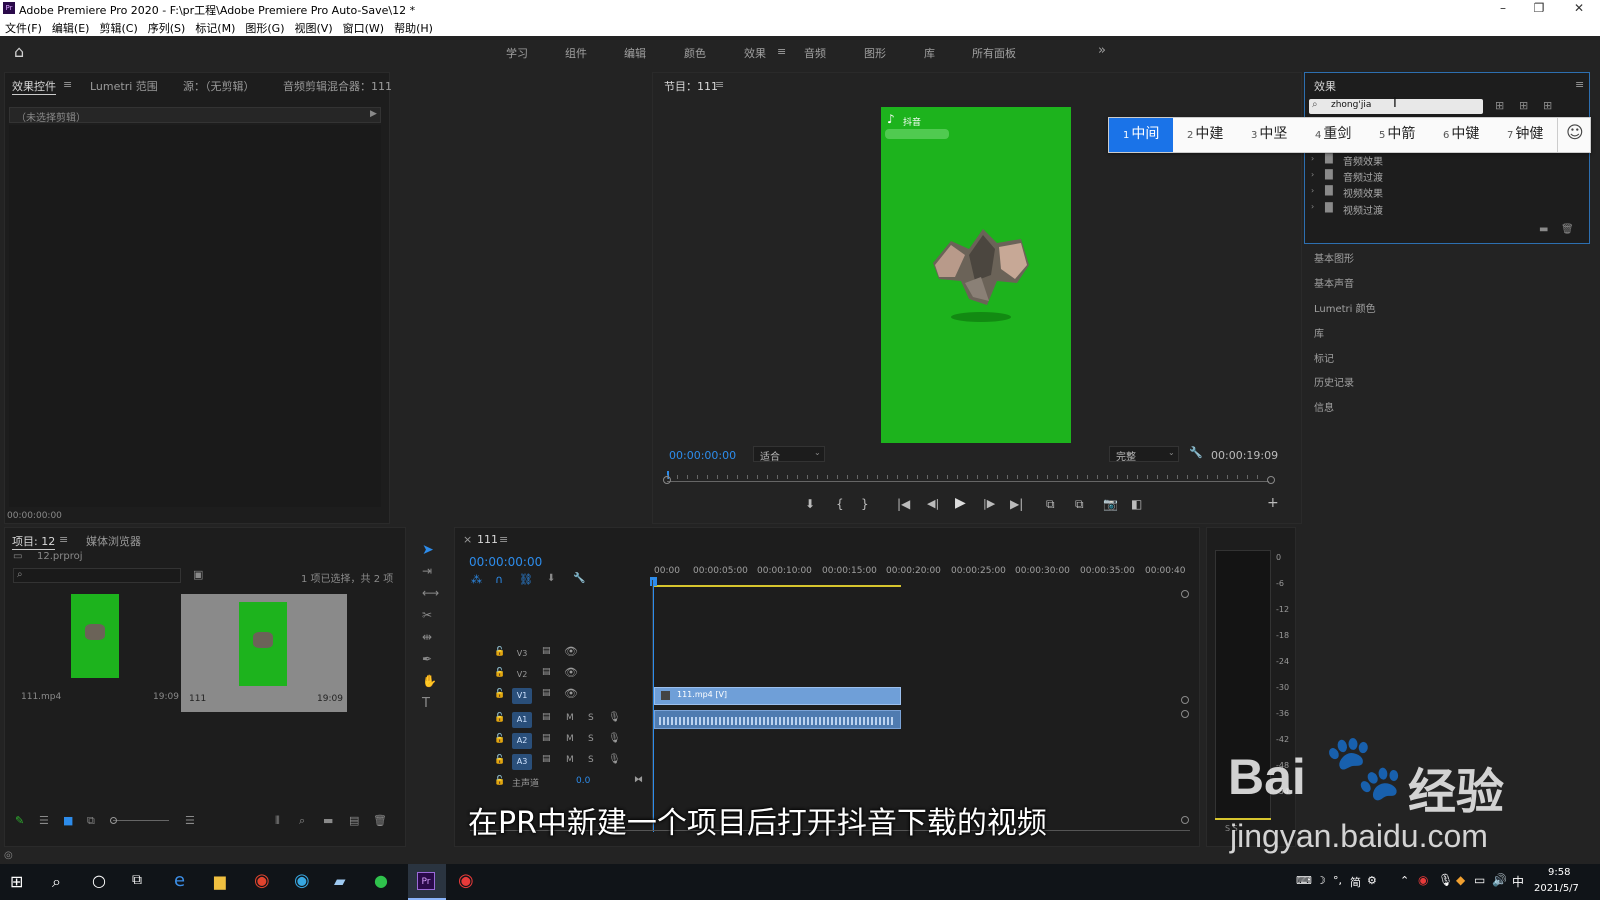 This screenshot has width=1600, height=900. Describe the element at coordinates (1304, 880) in the screenshot. I see `tray-keyboard-icon: ⌨` at that location.